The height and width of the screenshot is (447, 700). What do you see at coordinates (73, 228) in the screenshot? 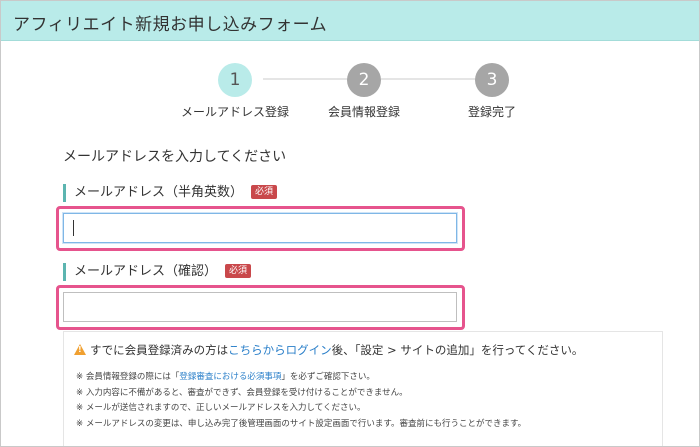
I see `text-cursor` at bounding box center [73, 228].